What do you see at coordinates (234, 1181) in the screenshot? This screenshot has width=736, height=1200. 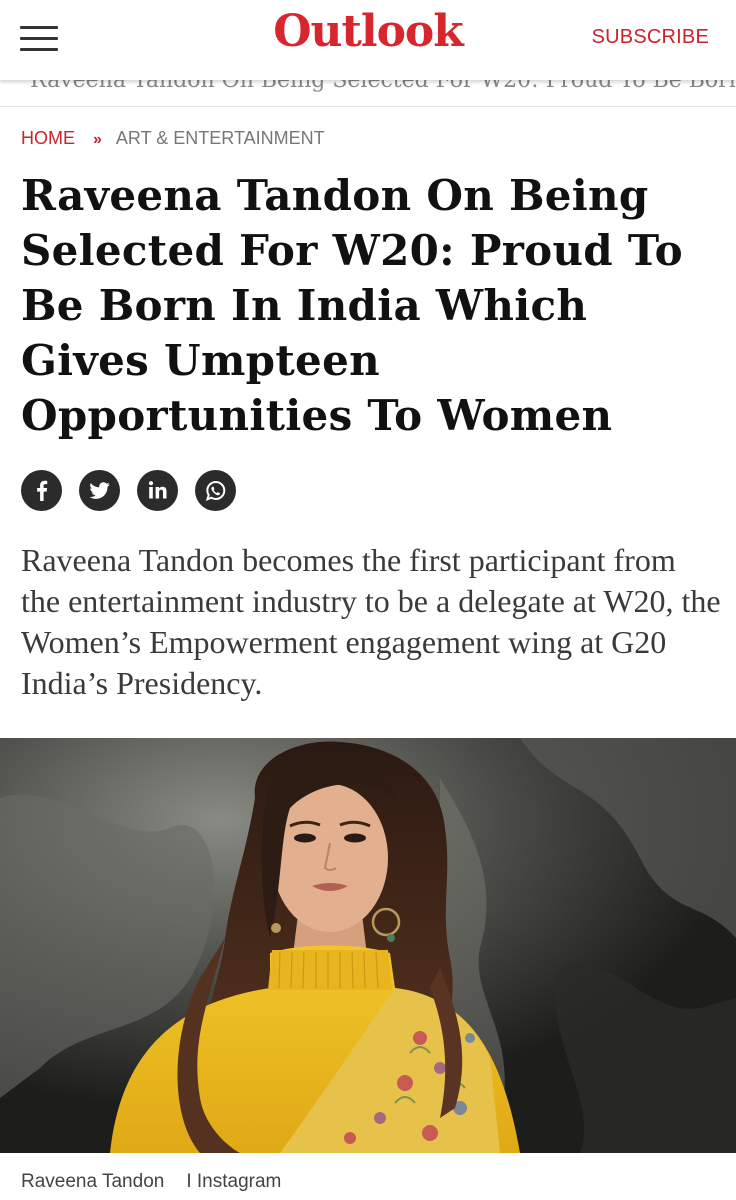 I see `caption-credit: I Instagram` at bounding box center [234, 1181].